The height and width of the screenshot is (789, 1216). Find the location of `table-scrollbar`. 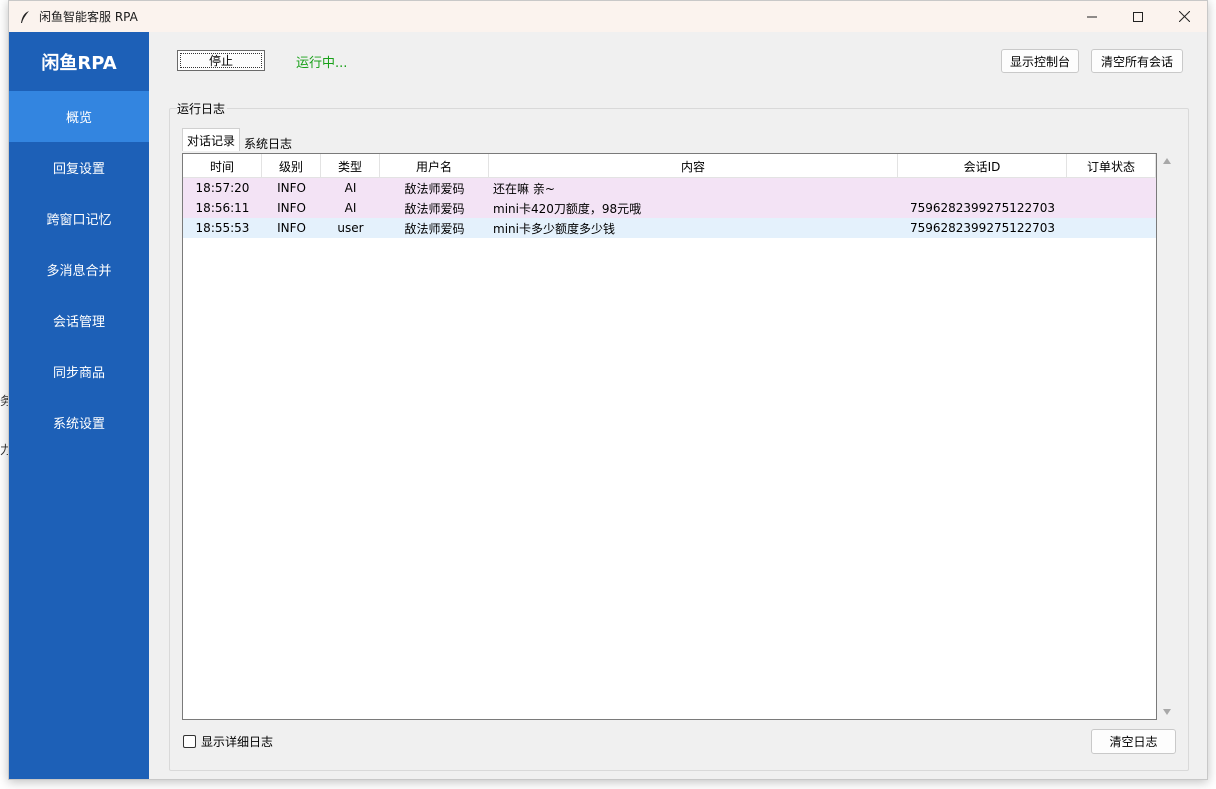

table-scrollbar is located at coordinates (1167, 436).